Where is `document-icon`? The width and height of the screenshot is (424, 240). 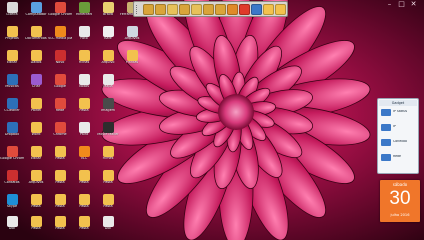 document-icon is located at coordinates (172, 9).